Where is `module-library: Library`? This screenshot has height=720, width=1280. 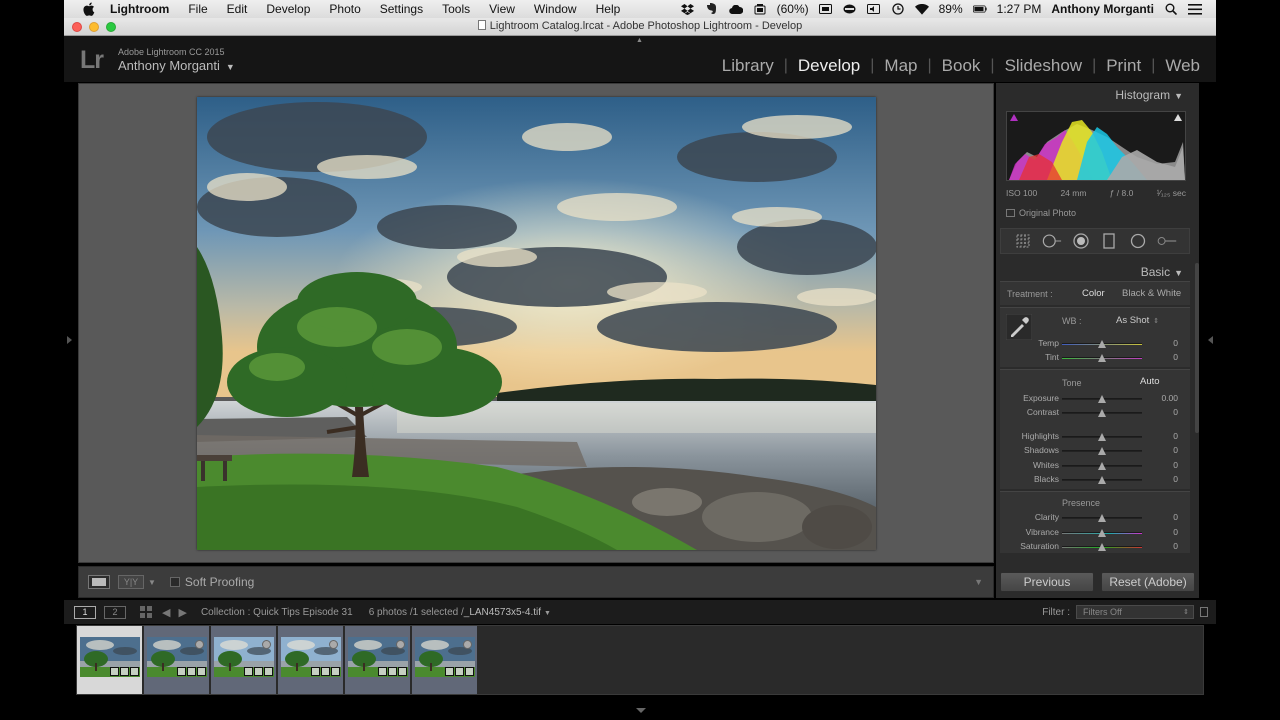
module-library: Library is located at coordinates (748, 66).